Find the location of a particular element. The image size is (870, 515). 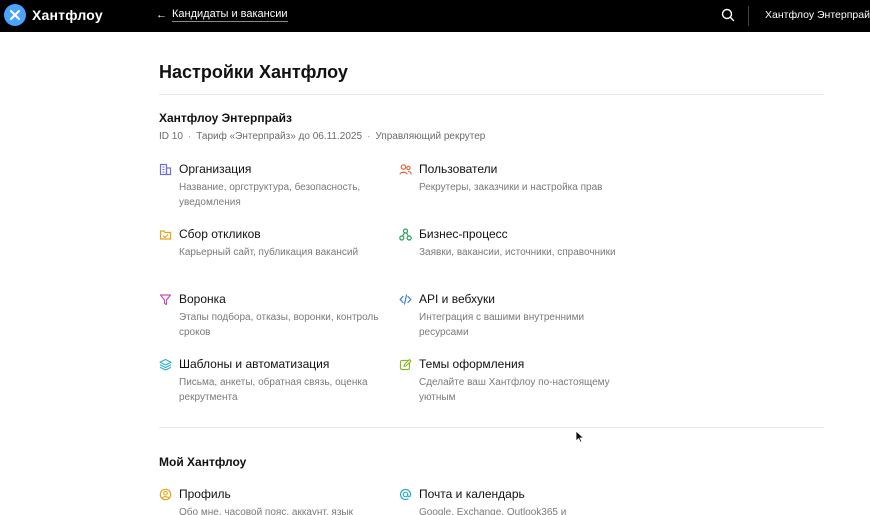

code-icon is located at coordinates (405, 299).